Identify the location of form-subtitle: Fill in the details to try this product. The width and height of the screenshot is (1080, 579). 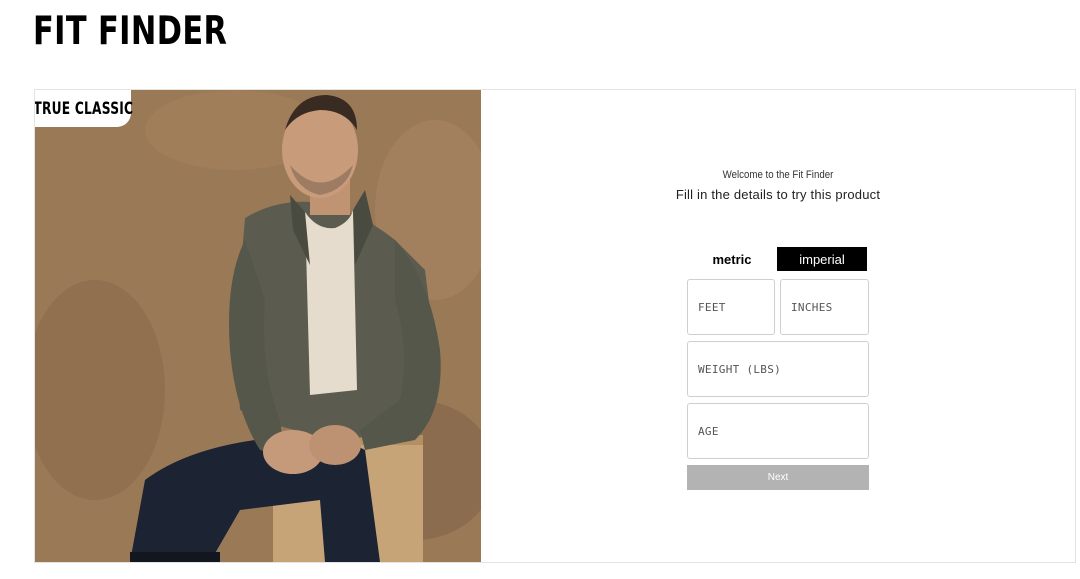
(778, 194).